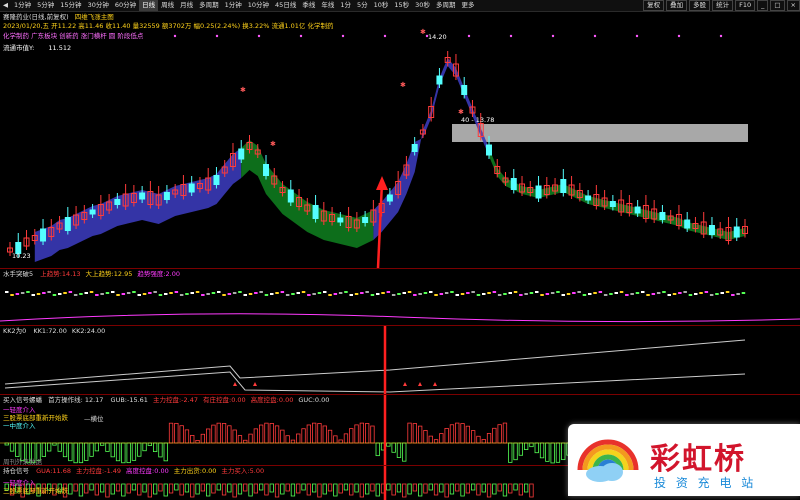 The image size is (800, 500). I want to click on indicator-label: 大上趋势:, so click(99, 274).